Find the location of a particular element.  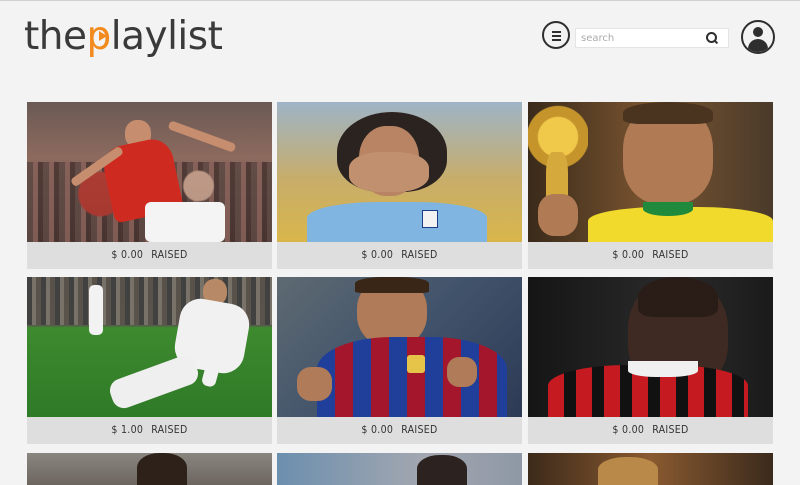

search-input is located at coordinates (641, 38).